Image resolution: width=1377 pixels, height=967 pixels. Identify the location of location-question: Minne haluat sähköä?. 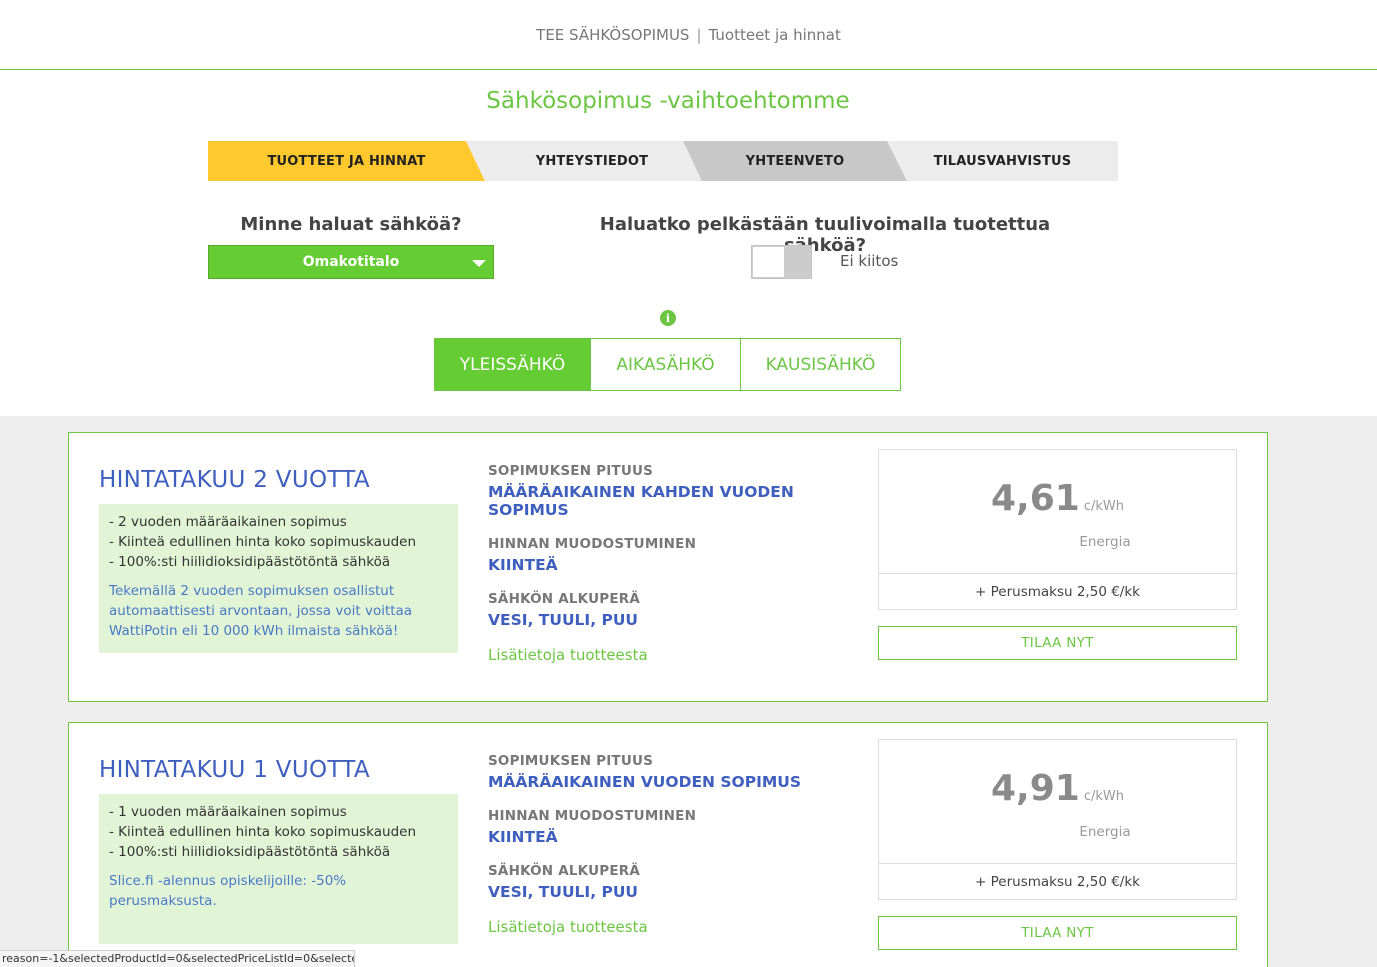
(351, 224).